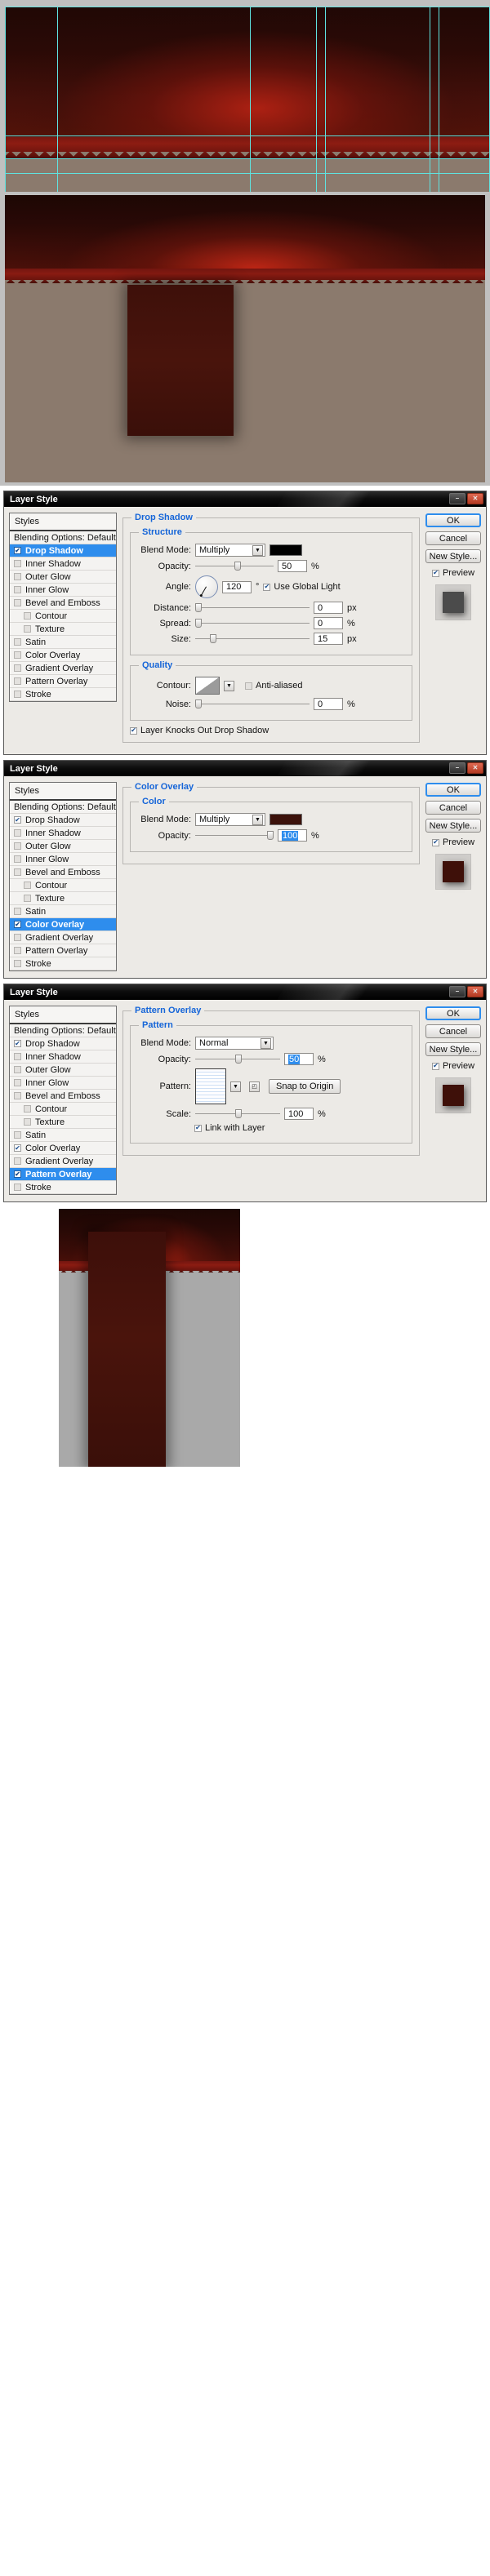 Image resolution: width=490 pixels, height=2576 pixels. Describe the element at coordinates (328, 623) in the screenshot. I see `spread-input: 0` at that location.